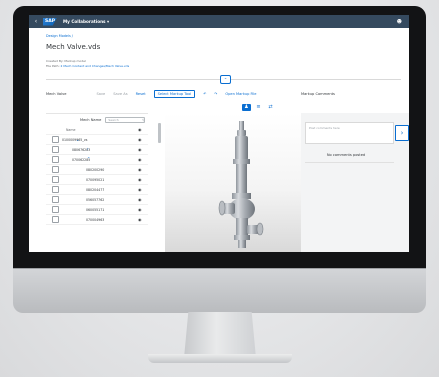  What do you see at coordinates (240, 94) in the screenshot?
I see `open-markup-file-button: Open Markup File` at bounding box center [240, 94].